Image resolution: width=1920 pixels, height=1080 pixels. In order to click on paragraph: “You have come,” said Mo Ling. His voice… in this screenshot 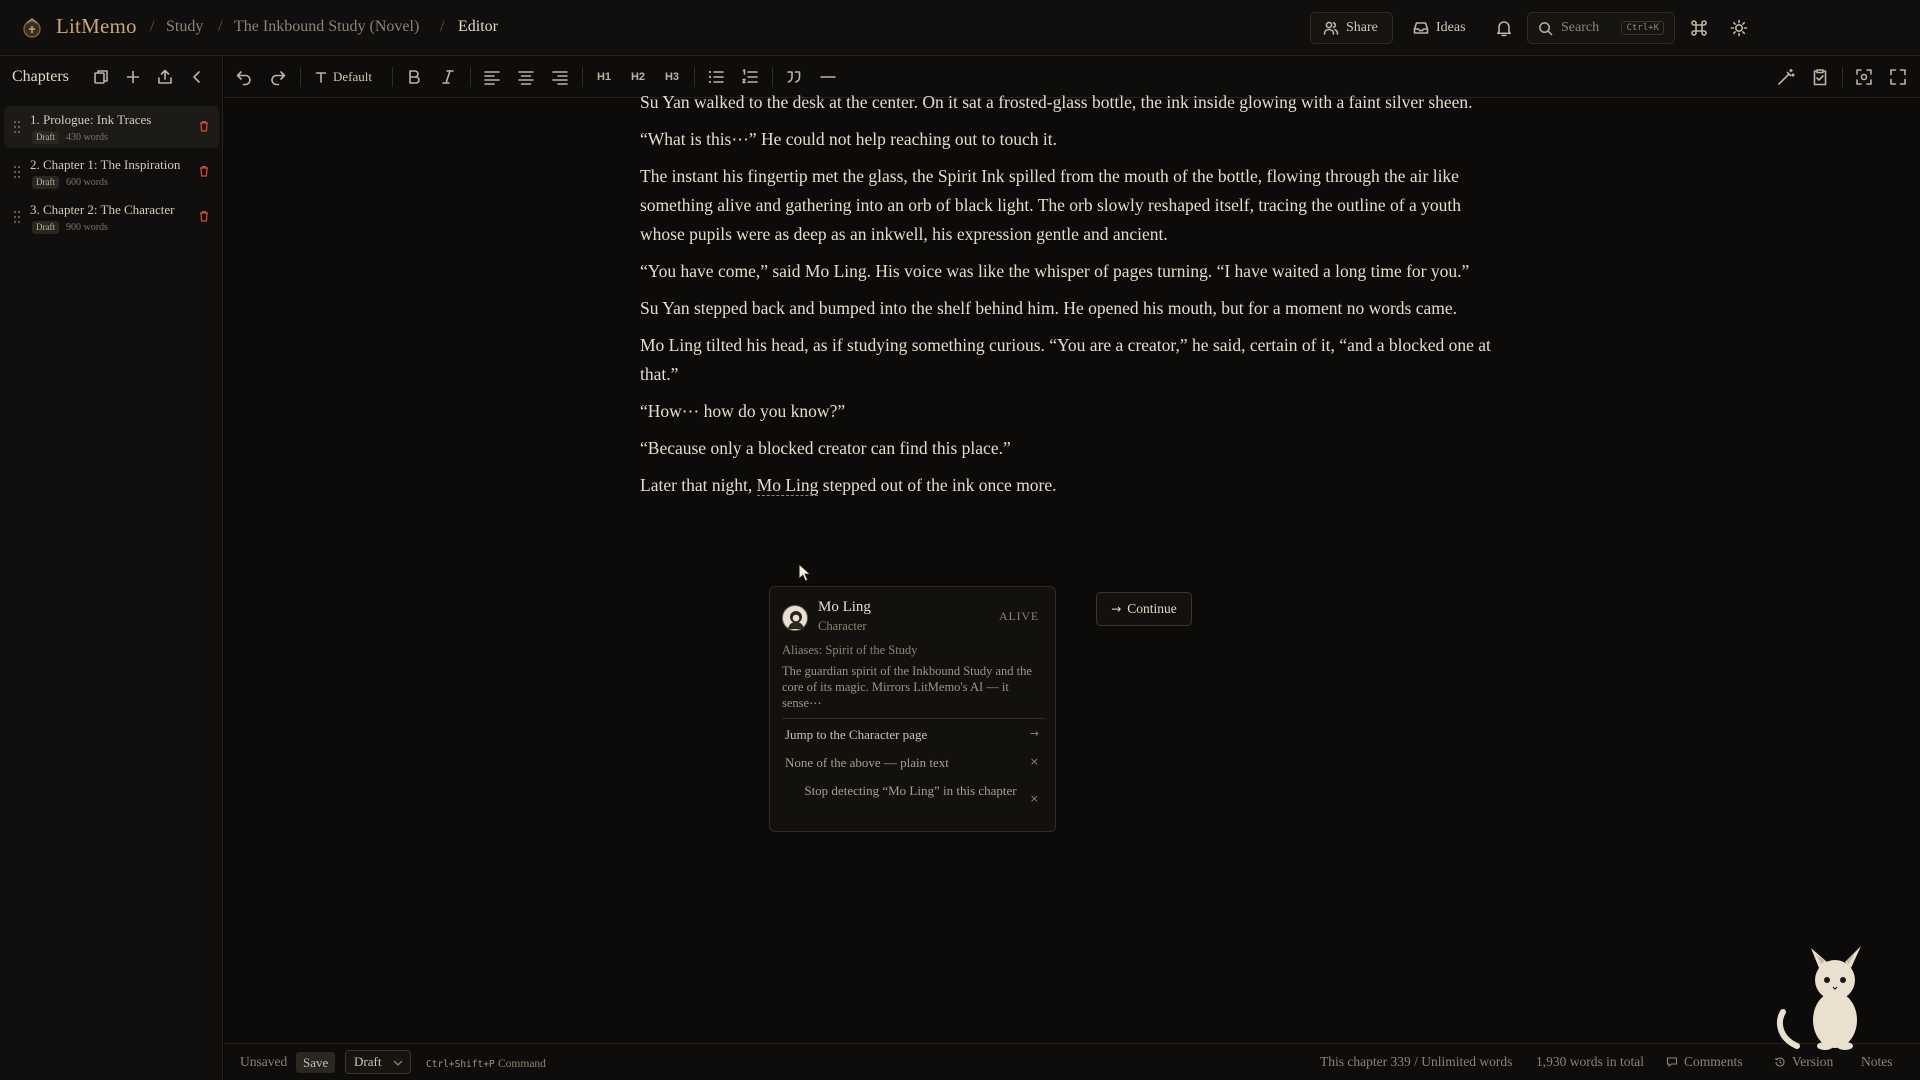, I will do `click(1075, 271)`.